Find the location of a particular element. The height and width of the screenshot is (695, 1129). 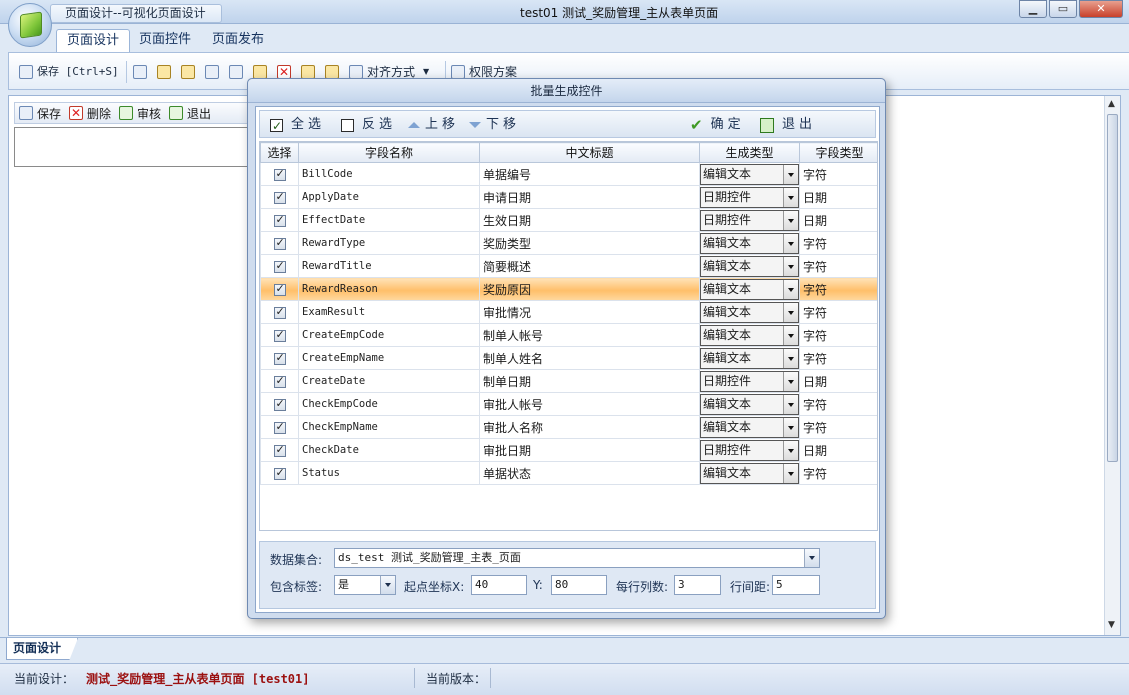

form-button is located at coordinates (214, 72).